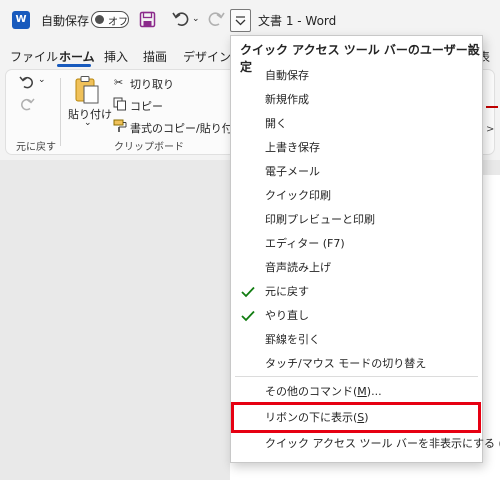  I want to click on menu-item-open: 開く, so click(276, 123).